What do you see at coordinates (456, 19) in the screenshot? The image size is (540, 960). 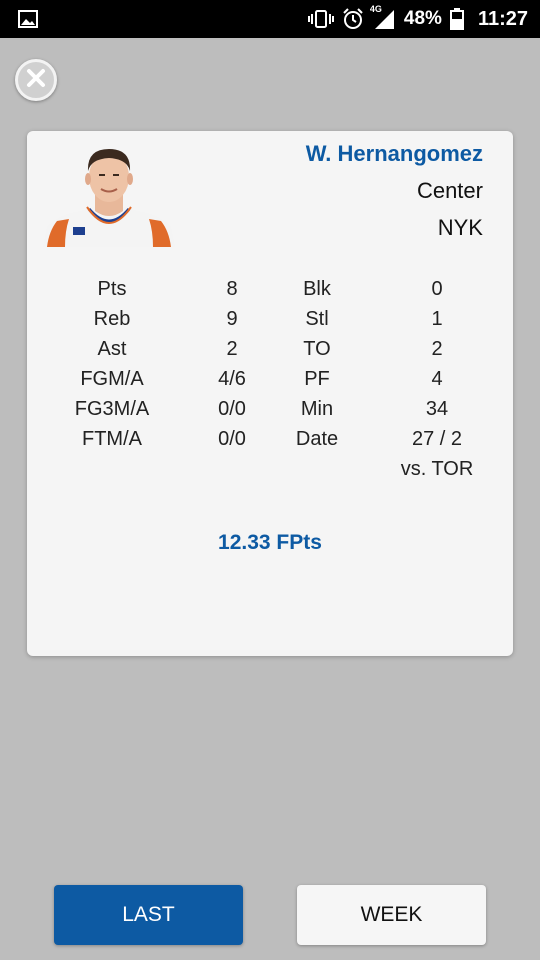 I see `battery-icon` at bounding box center [456, 19].